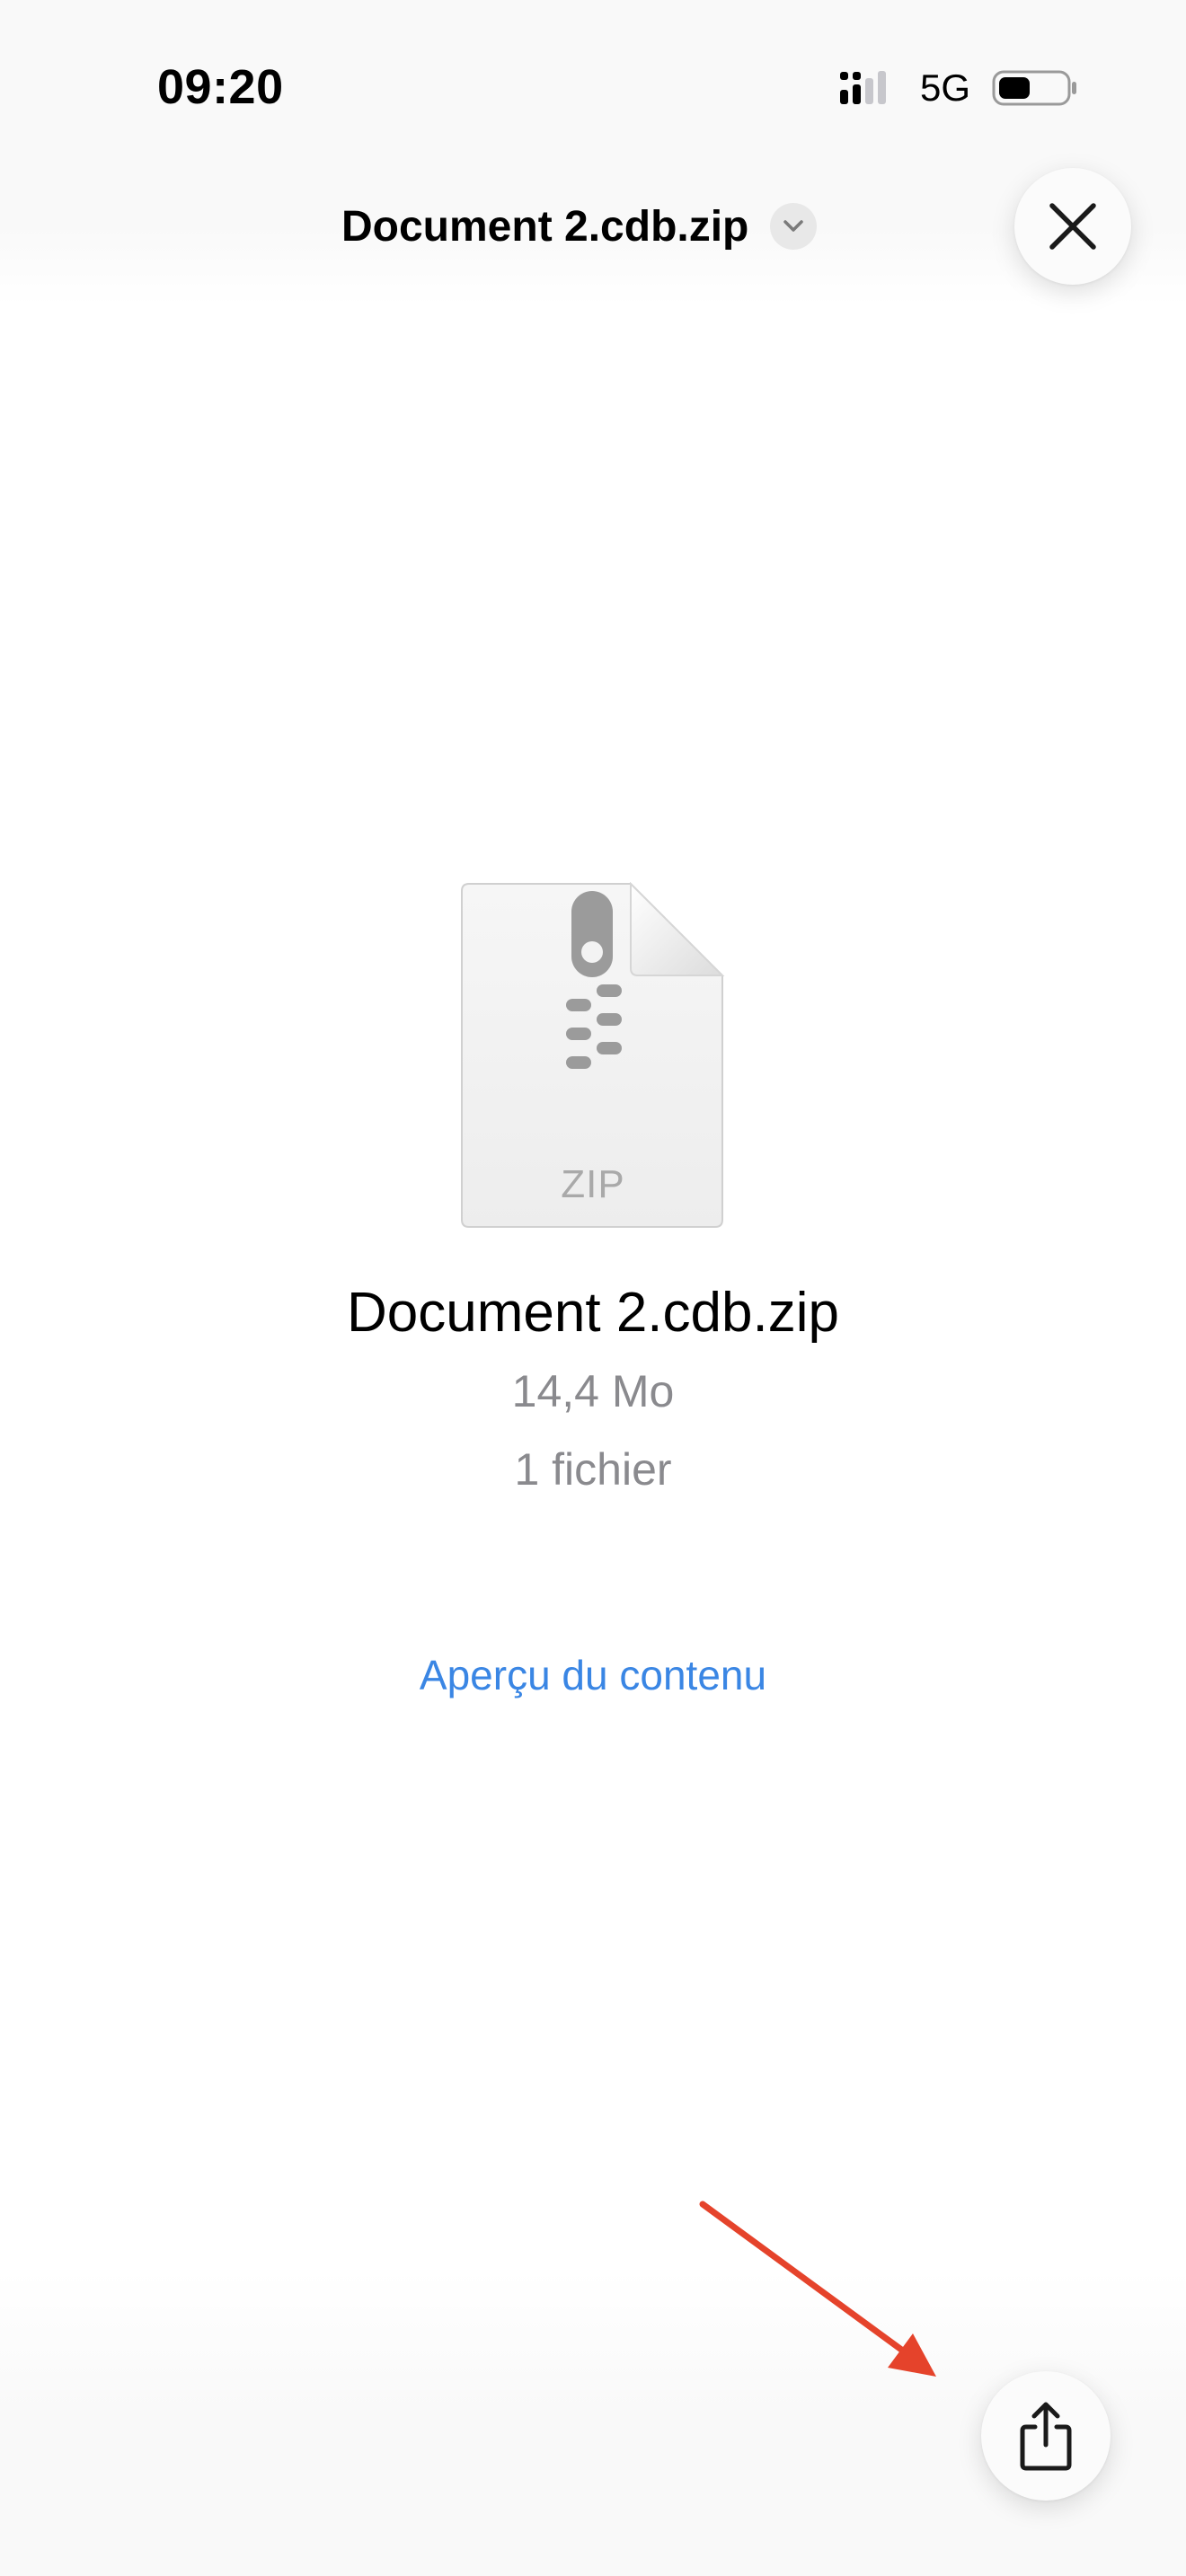 The image size is (1186, 2576). I want to click on file-count: 1 fichier, so click(593, 1469).